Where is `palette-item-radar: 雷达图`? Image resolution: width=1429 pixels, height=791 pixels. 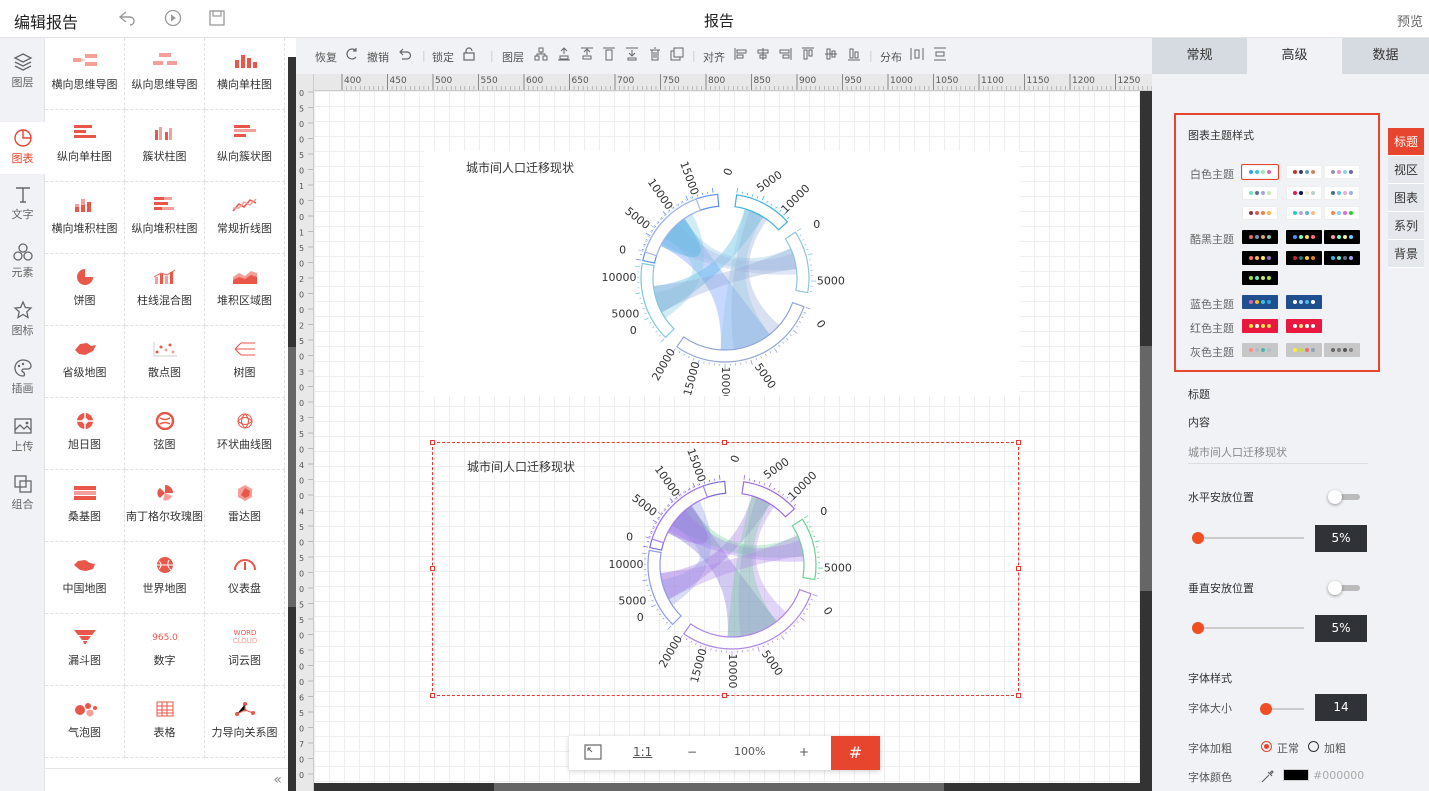
palette-item-radar: 雷达图 is located at coordinates (245, 506).